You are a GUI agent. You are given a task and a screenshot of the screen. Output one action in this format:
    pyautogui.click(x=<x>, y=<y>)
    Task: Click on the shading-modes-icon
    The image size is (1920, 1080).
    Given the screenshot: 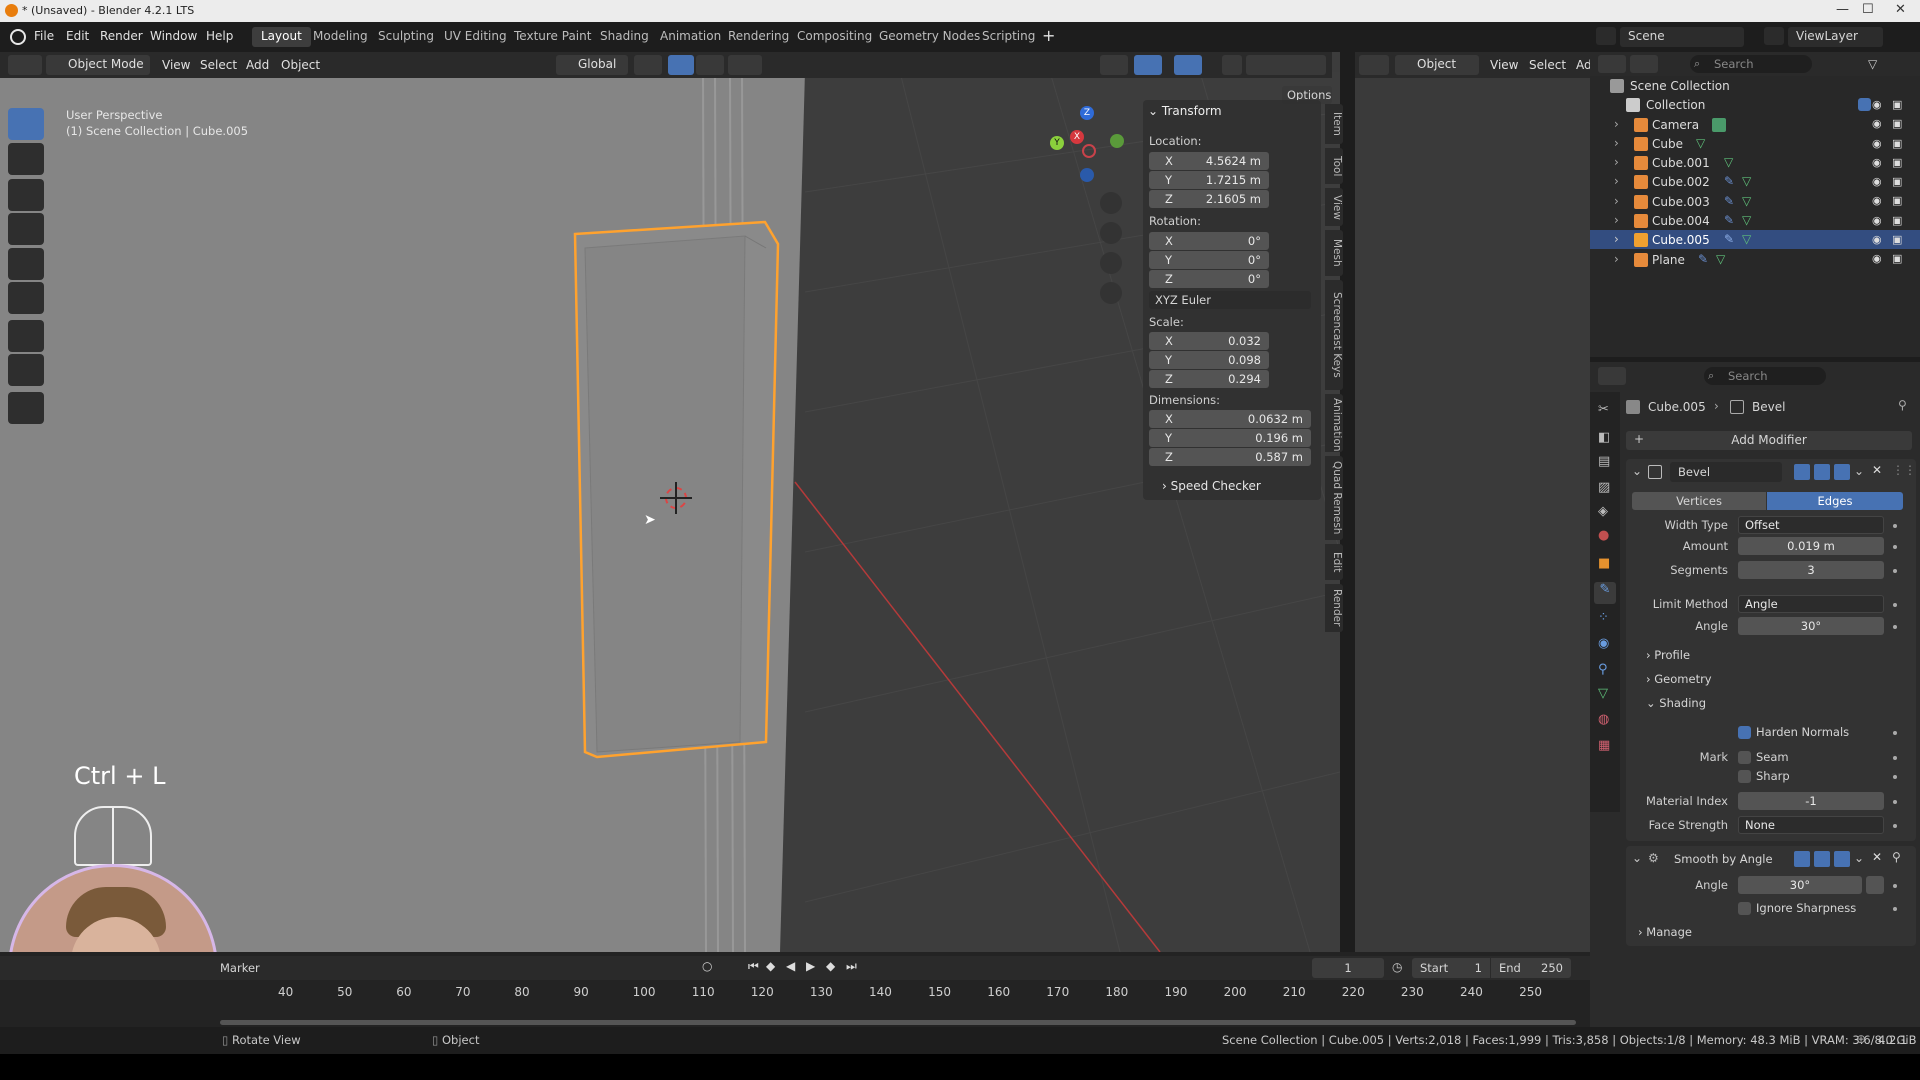 What is the action you would take?
    pyautogui.click(x=1286, y=65)
    